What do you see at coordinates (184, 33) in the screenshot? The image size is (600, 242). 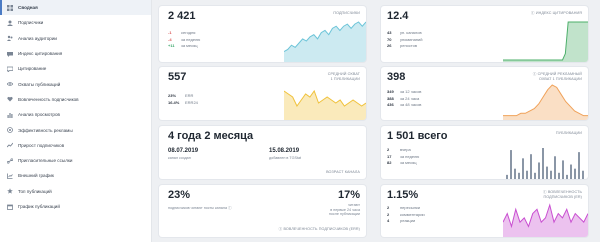 I see `stat-row: -1 сегодня` at bounding box center [184, 33].